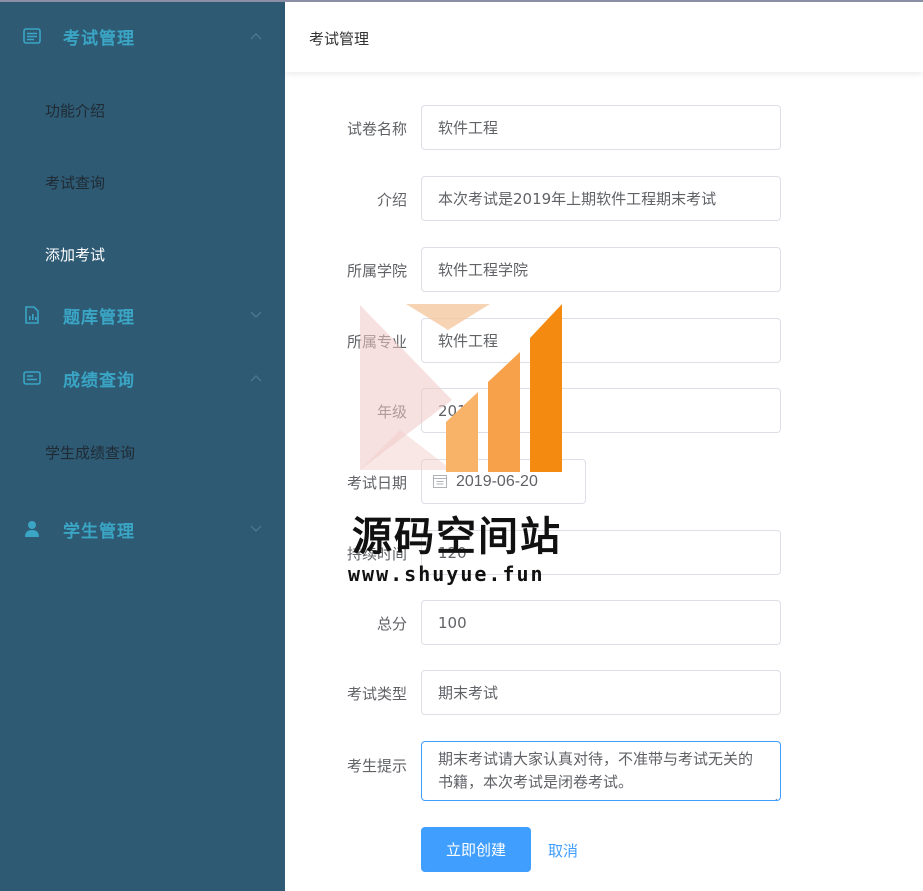  What do you see at coordinates (142, 378) in the screenshot?
I see `menu-group-score-query: 成绩查询` at bounding box center [142, 378].